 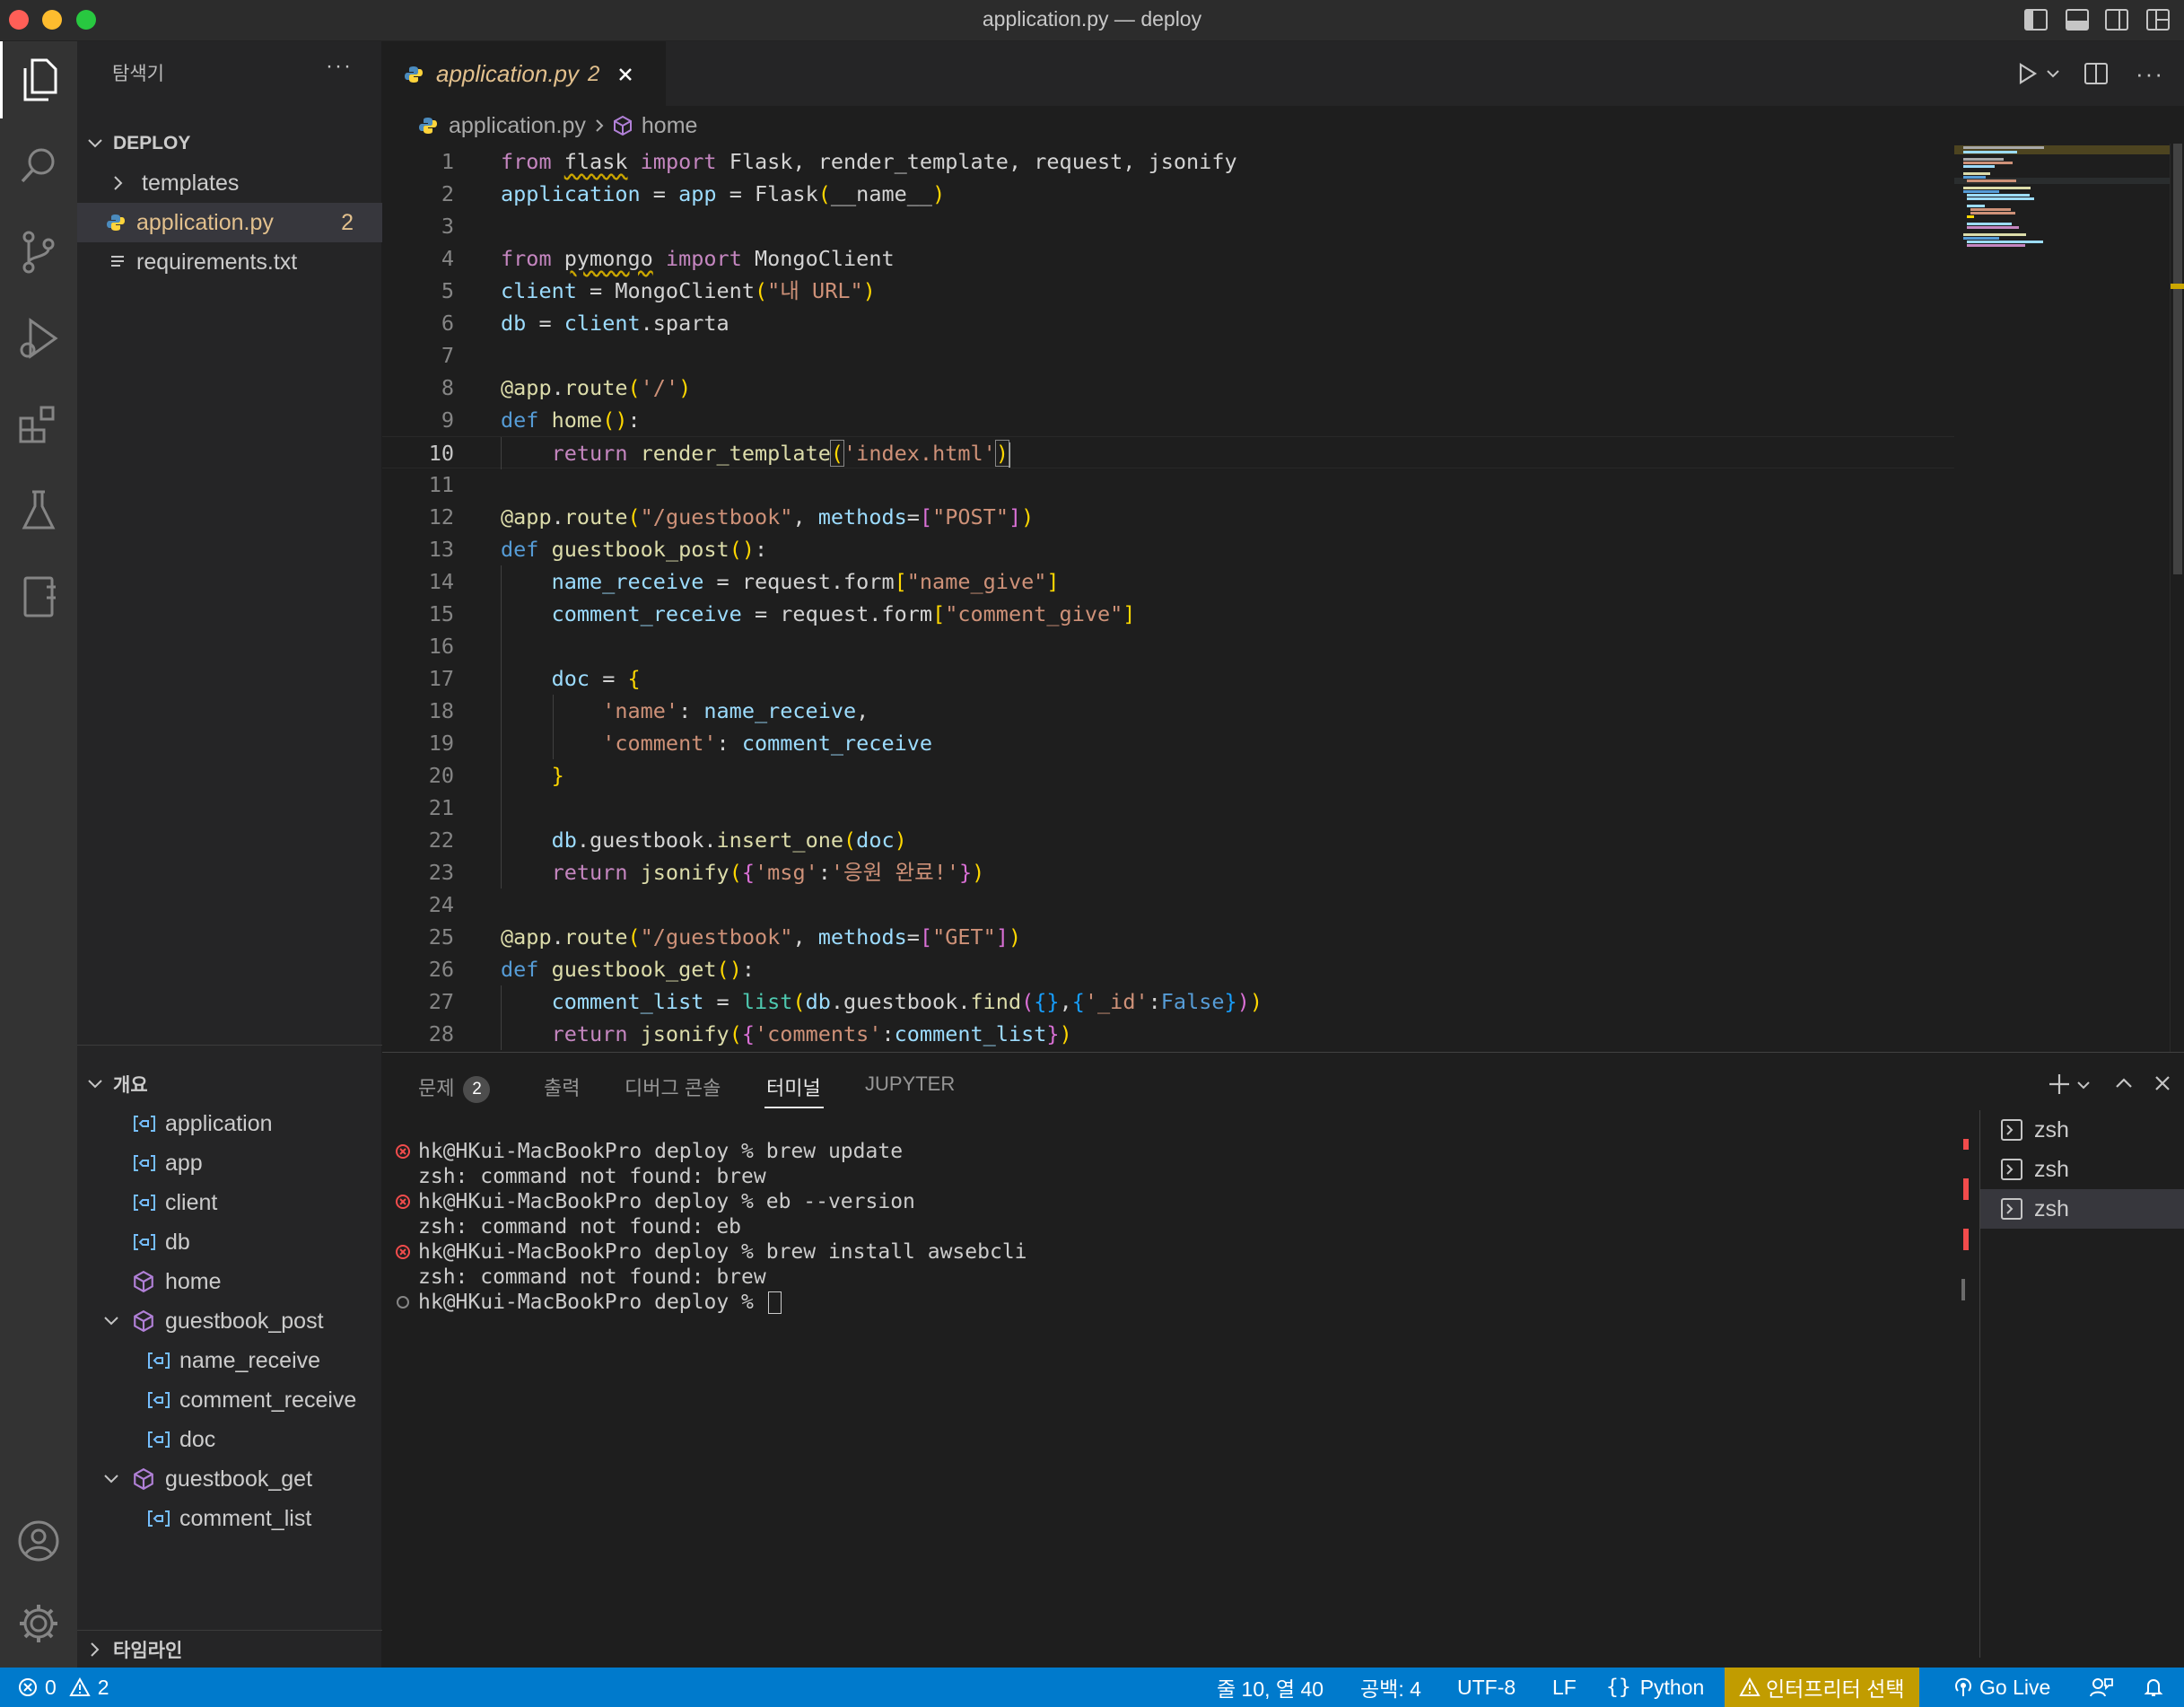 What do you see at coordinates (1390, 1687) in the screenshot?
I see `indentation: 공백: 4` at bounding box center [1390, 1687].